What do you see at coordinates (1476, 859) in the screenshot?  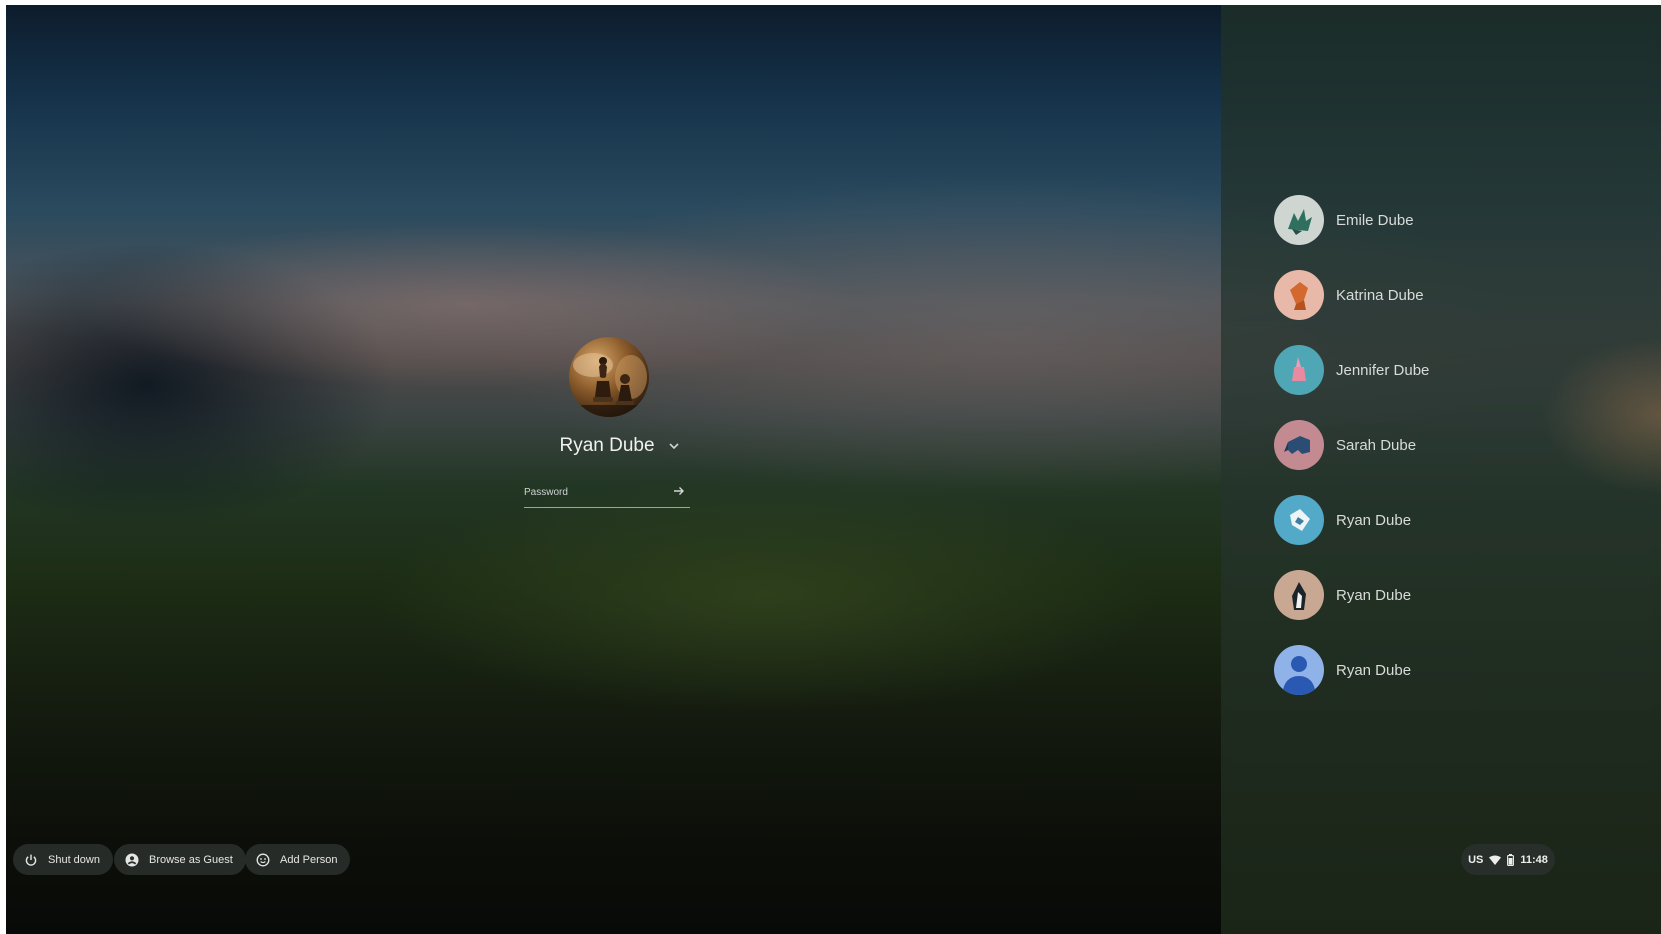 I see `keyboard-layout-indicator: US` at bounding box center [1476, 859].